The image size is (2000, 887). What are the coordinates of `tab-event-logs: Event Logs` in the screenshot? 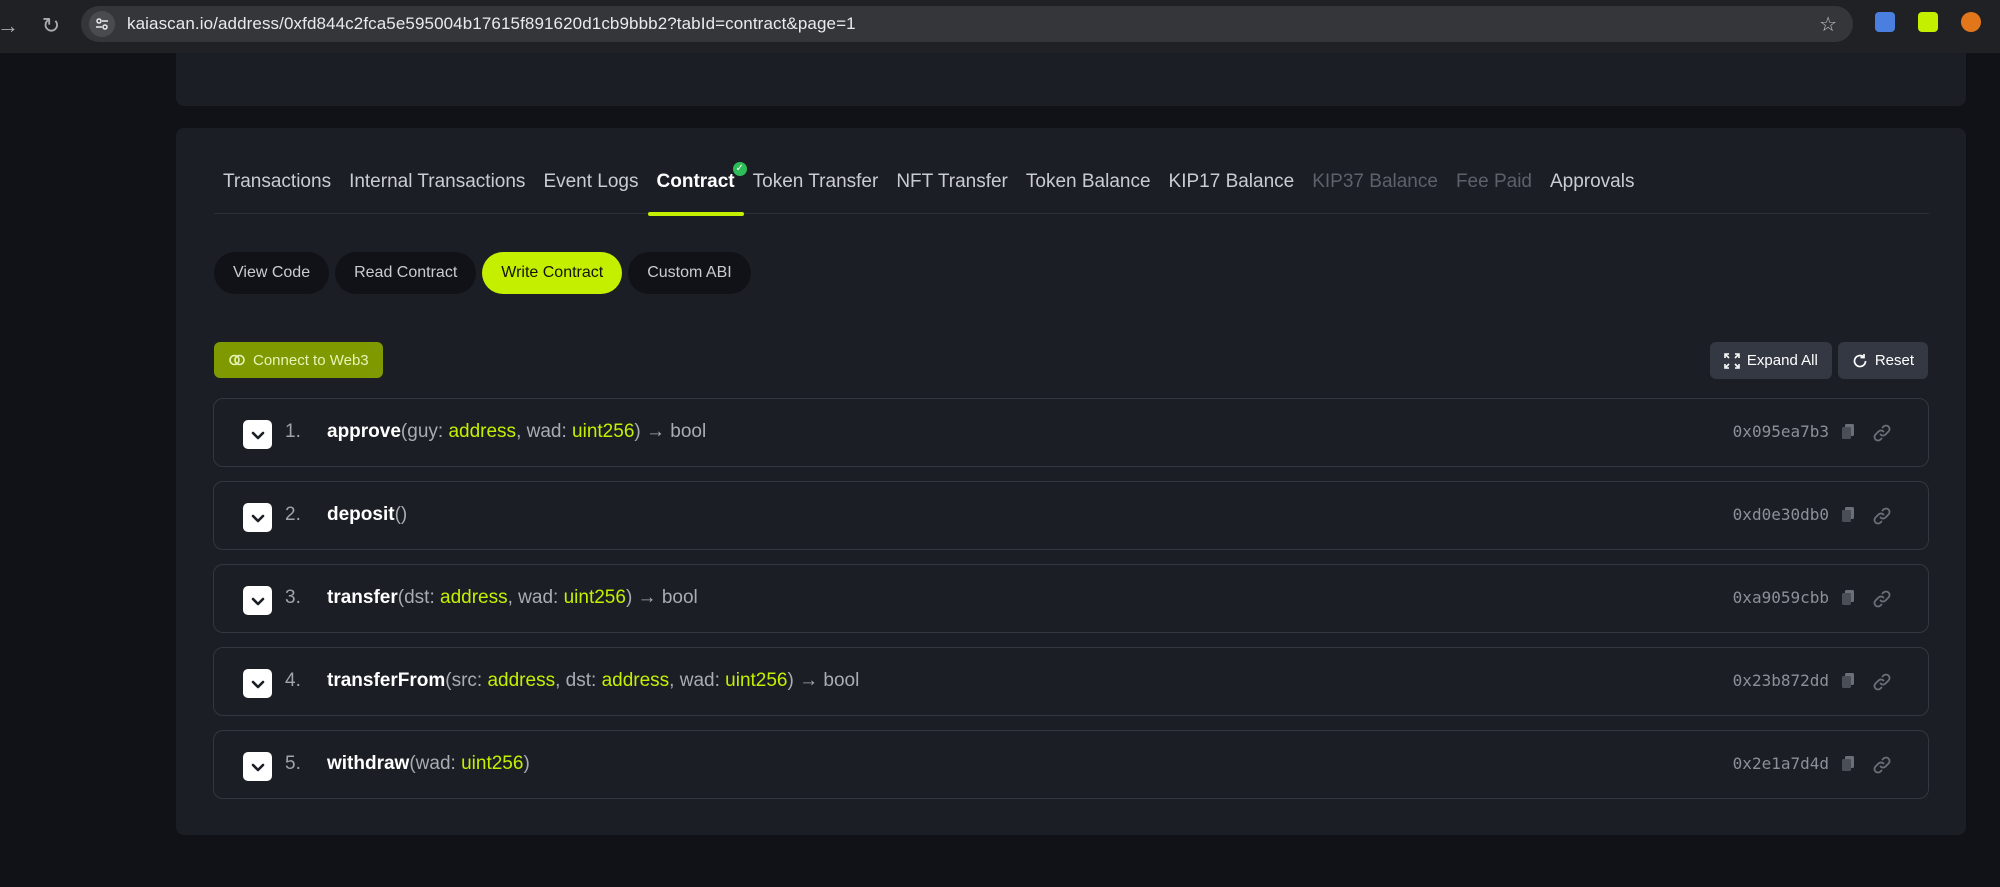 It's located at (590, 191).